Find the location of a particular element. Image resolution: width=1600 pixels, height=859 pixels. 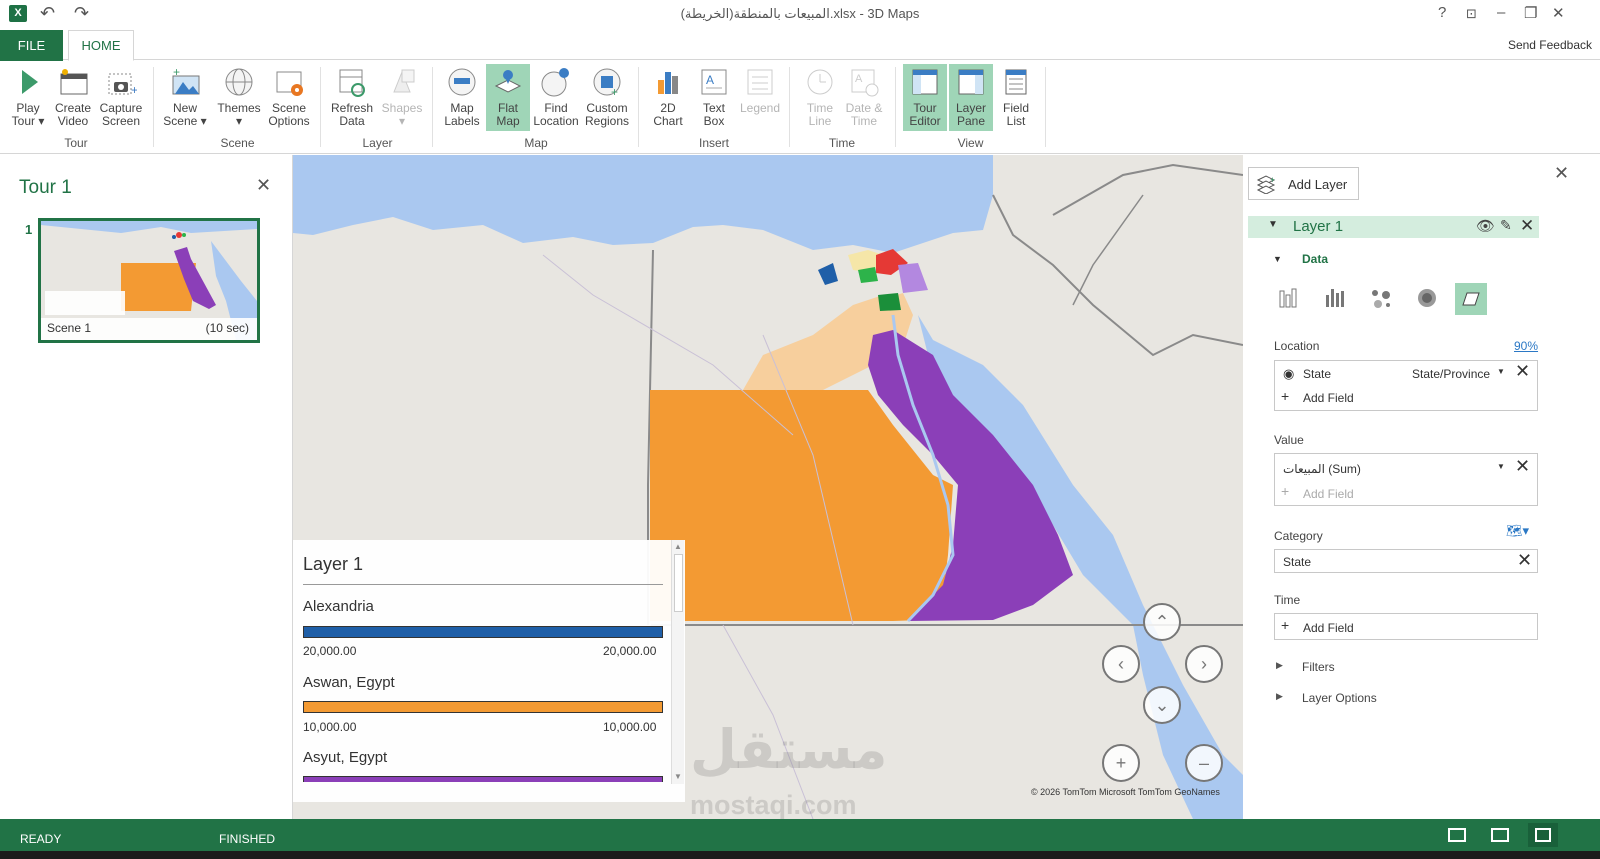

remove-category-icon: ✕ is located at coordinates (1524, 560).